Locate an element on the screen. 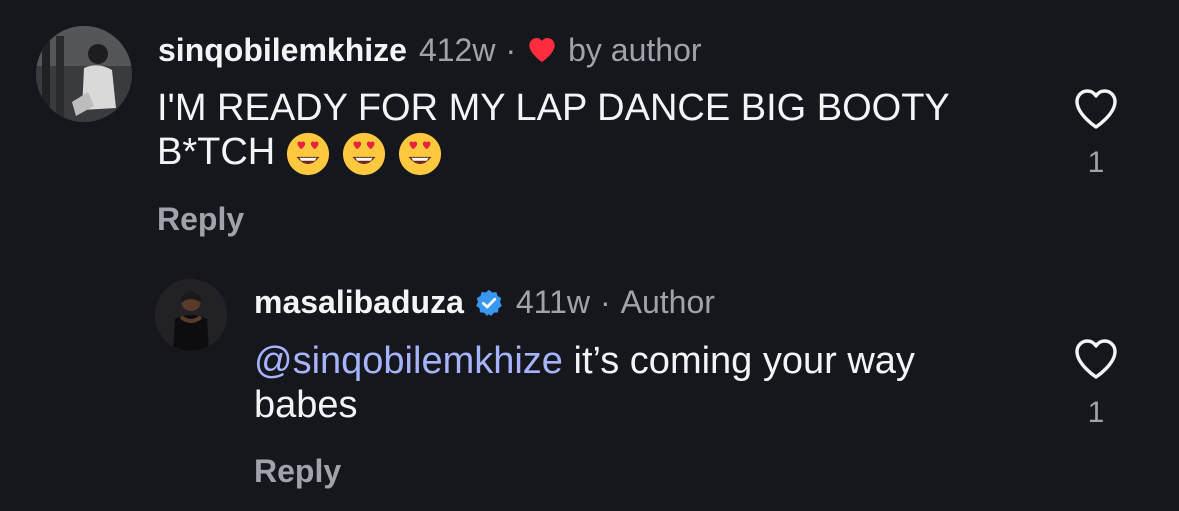 The height and width of the screenshot is (511, 1179). comment-text-line-2: babes is located at coordinates (306, 405).